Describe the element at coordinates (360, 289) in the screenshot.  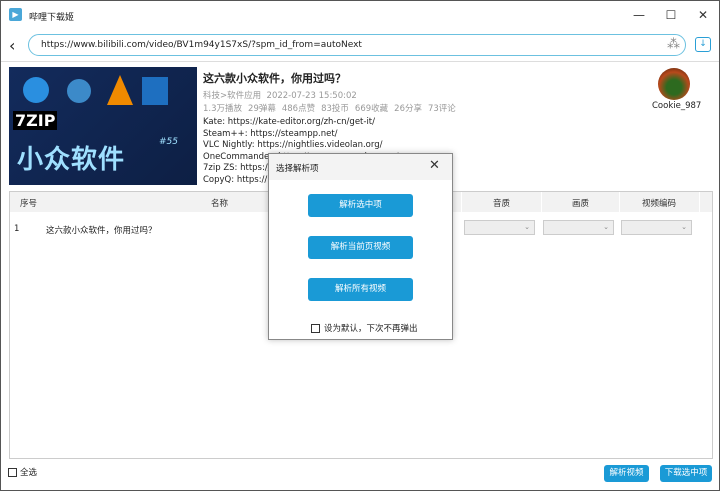
I see `parse-all-button: 解析所有视频` at that location.